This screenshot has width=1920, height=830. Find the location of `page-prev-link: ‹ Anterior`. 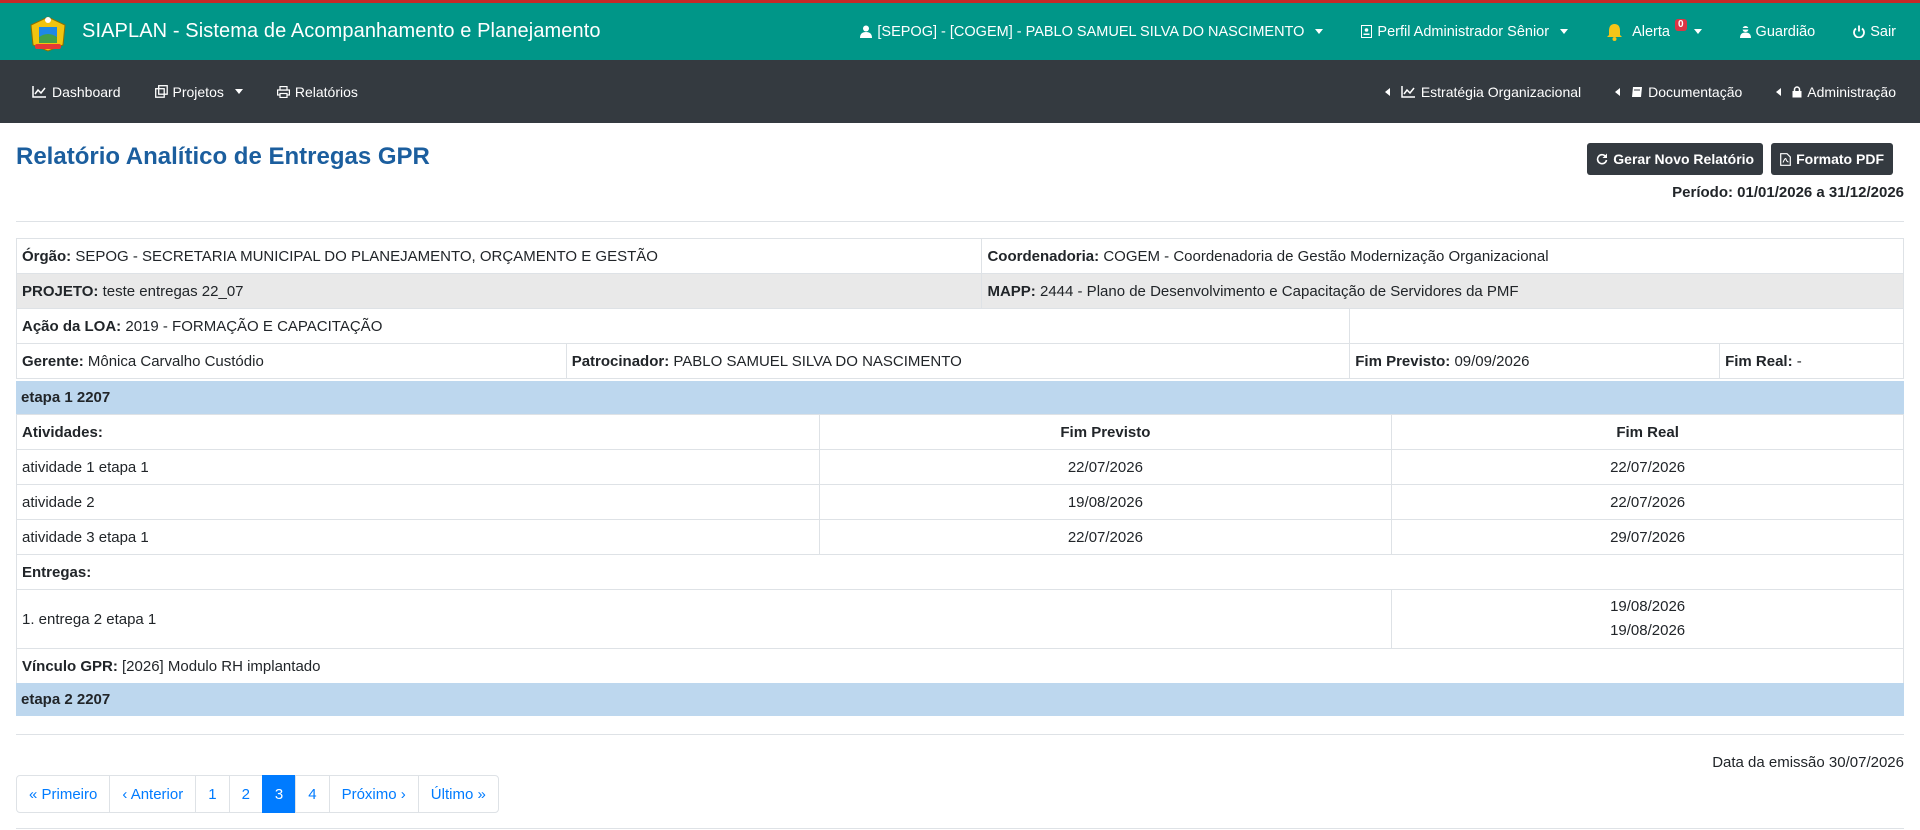

page-prev-link: ‹ Anterior is located at coordinates (153, 794).